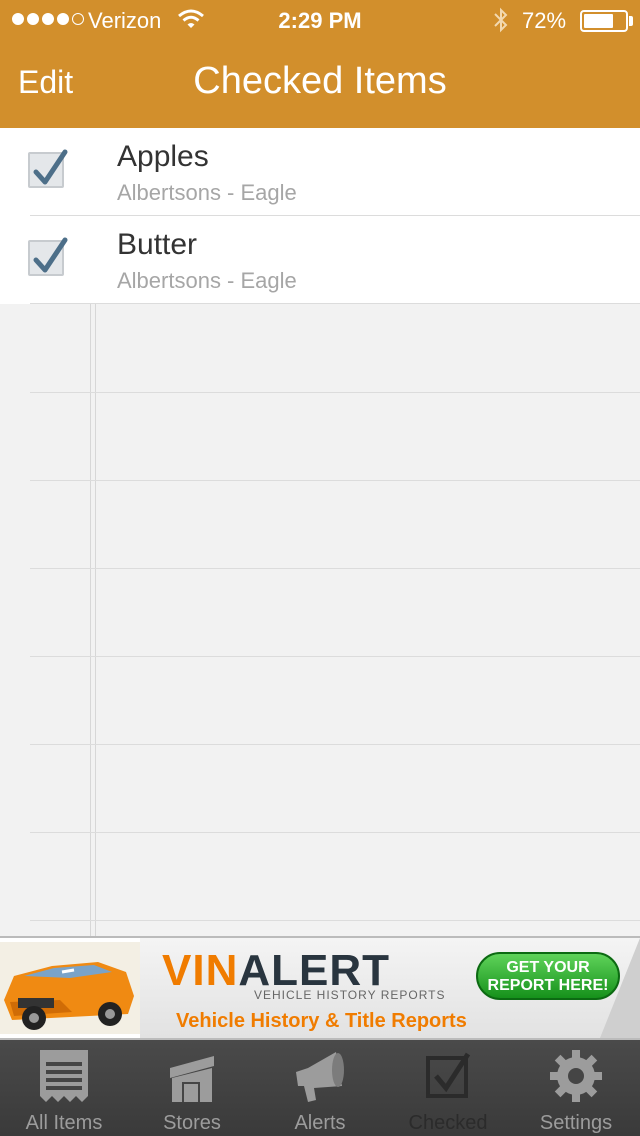 The image size is (640, 1136). What do you see at coordinates (350, 995) in the screenshot?
I see `ad-subtitle: VEHICLE HISTORY REPORTS` at bounding box center [350, 995].